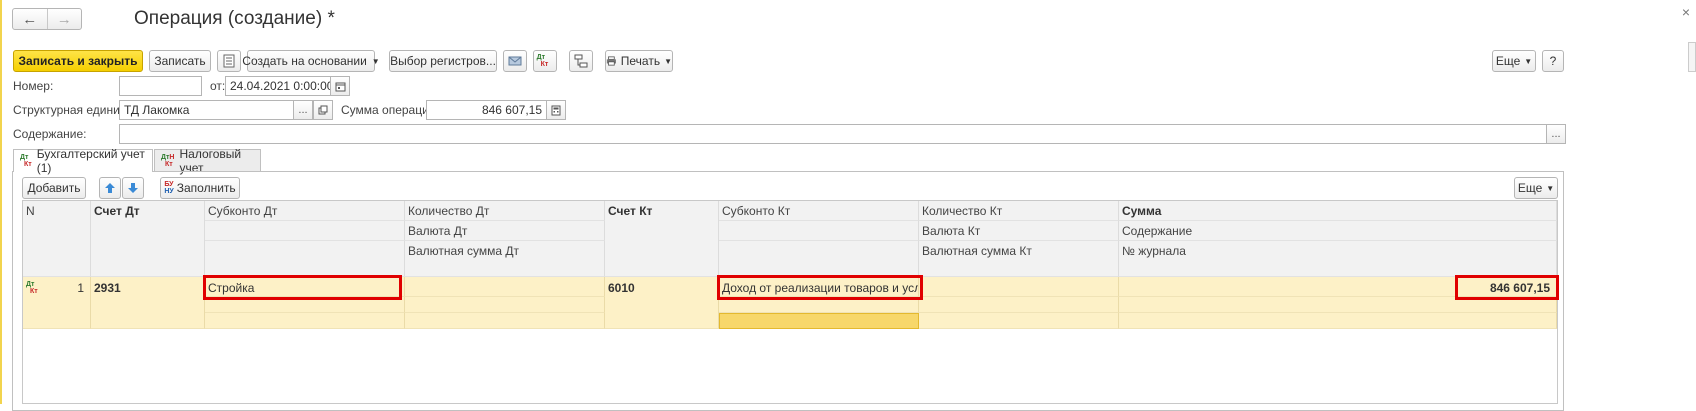  Describe the element at coordinates (234, 18) in the screenshot. I see `window-title: Операция (создание) *` at that location.